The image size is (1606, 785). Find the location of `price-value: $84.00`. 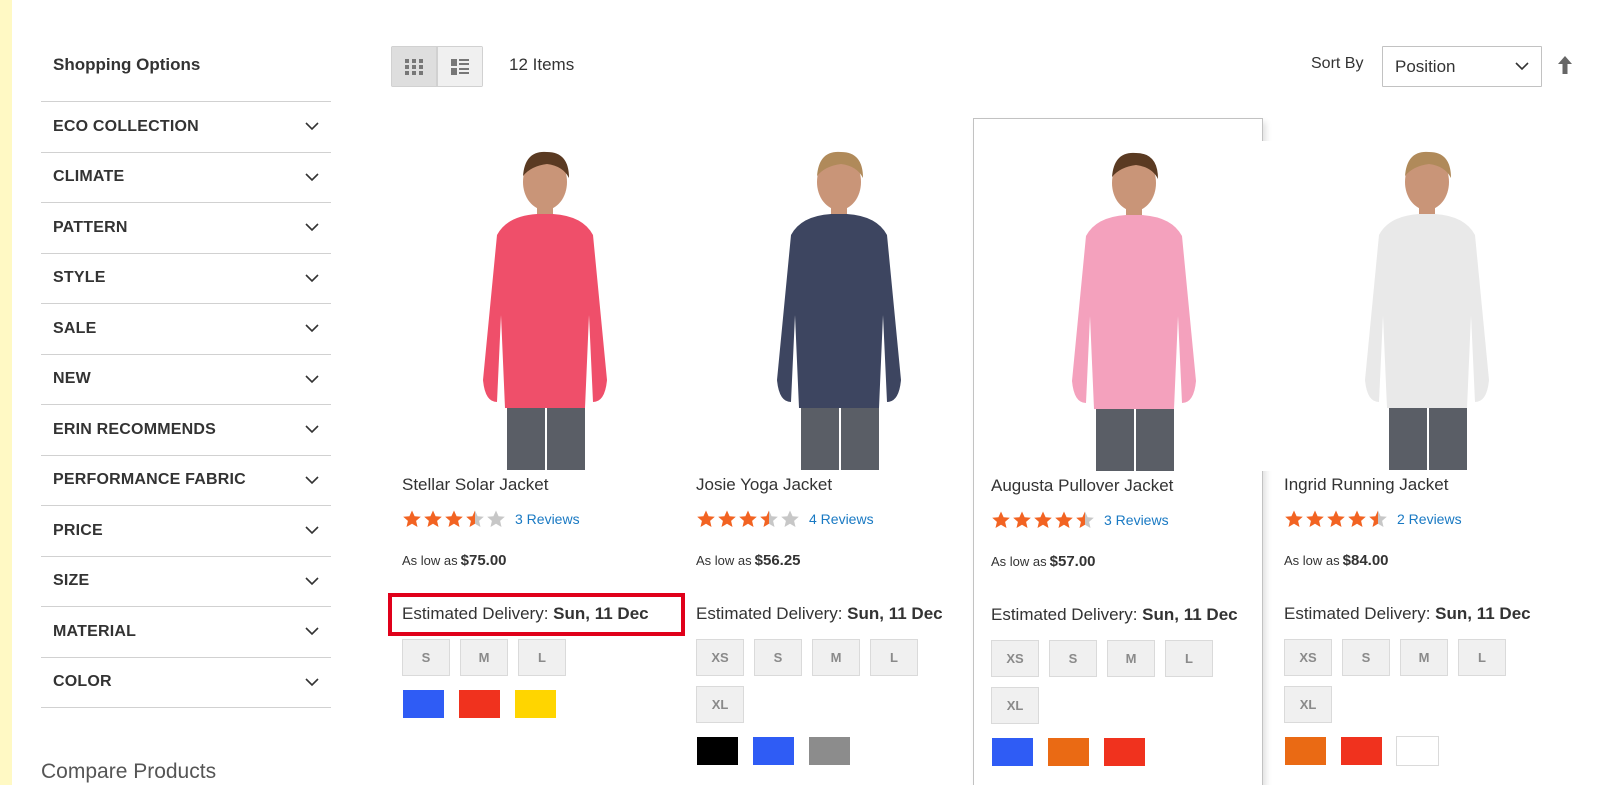

price-value: $84.00 is located at coordinates (1365, 560).